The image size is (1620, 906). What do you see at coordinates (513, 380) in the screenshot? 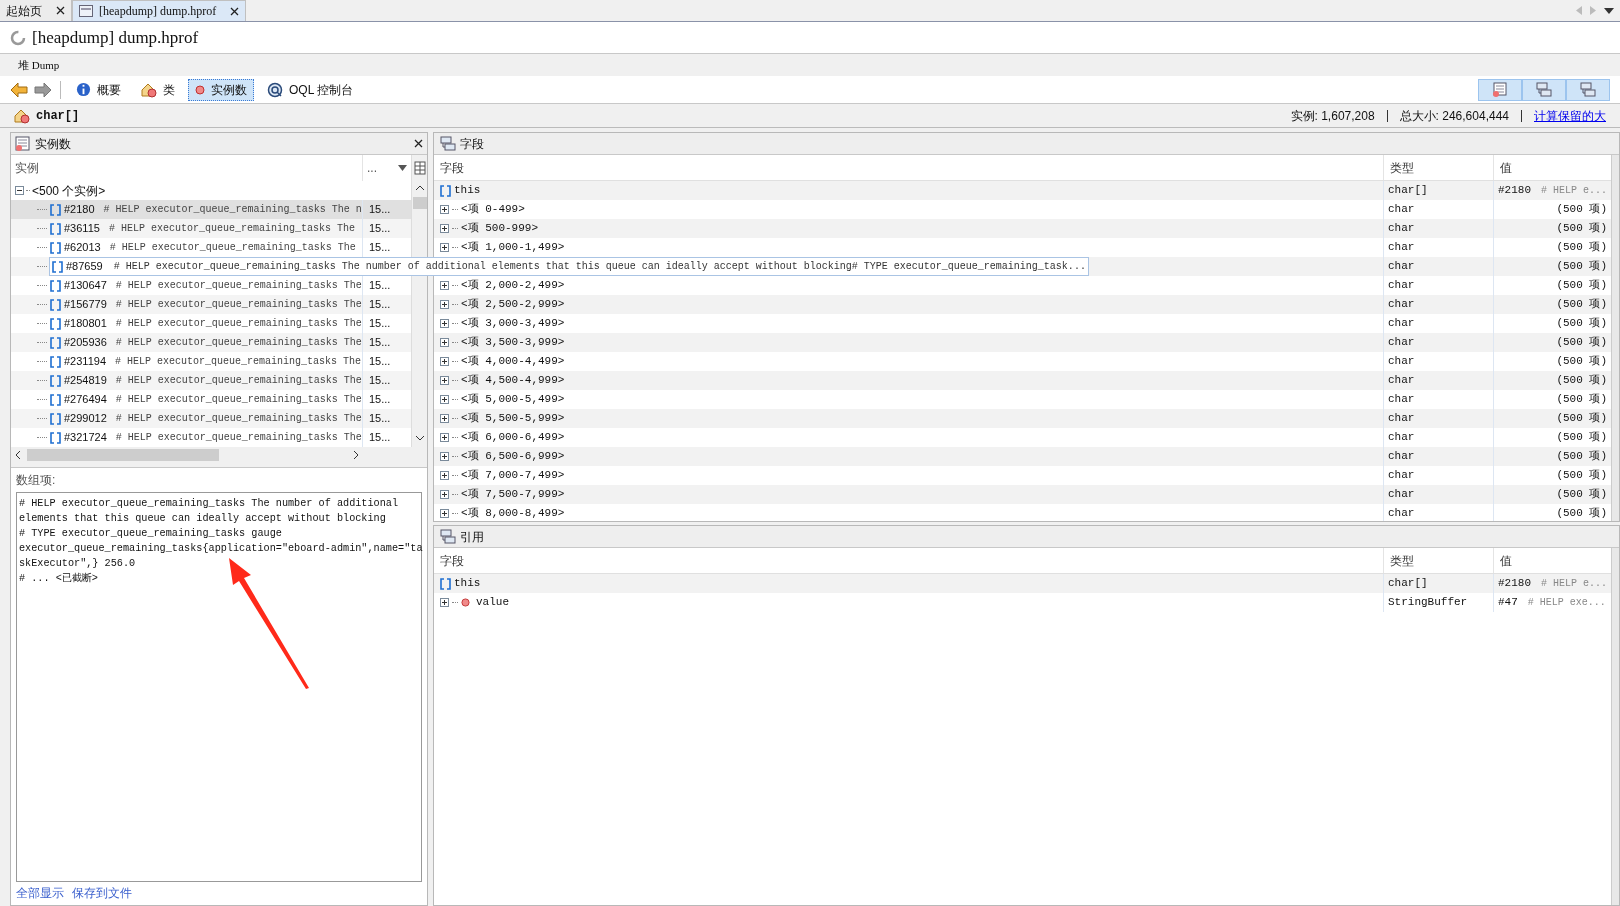
I see `field-name: <项 4,500-4,999>` at bounding box center [513, 380].